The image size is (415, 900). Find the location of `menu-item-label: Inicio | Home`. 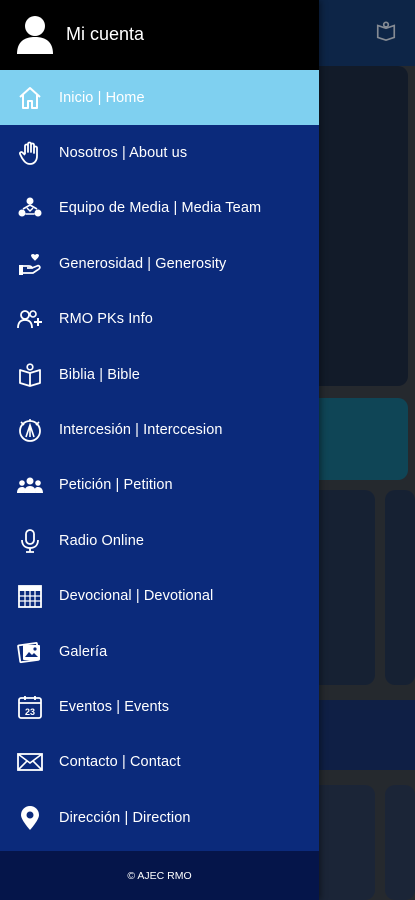

menu-item-label: Inicio | Home is located at coordinates (102, 97).